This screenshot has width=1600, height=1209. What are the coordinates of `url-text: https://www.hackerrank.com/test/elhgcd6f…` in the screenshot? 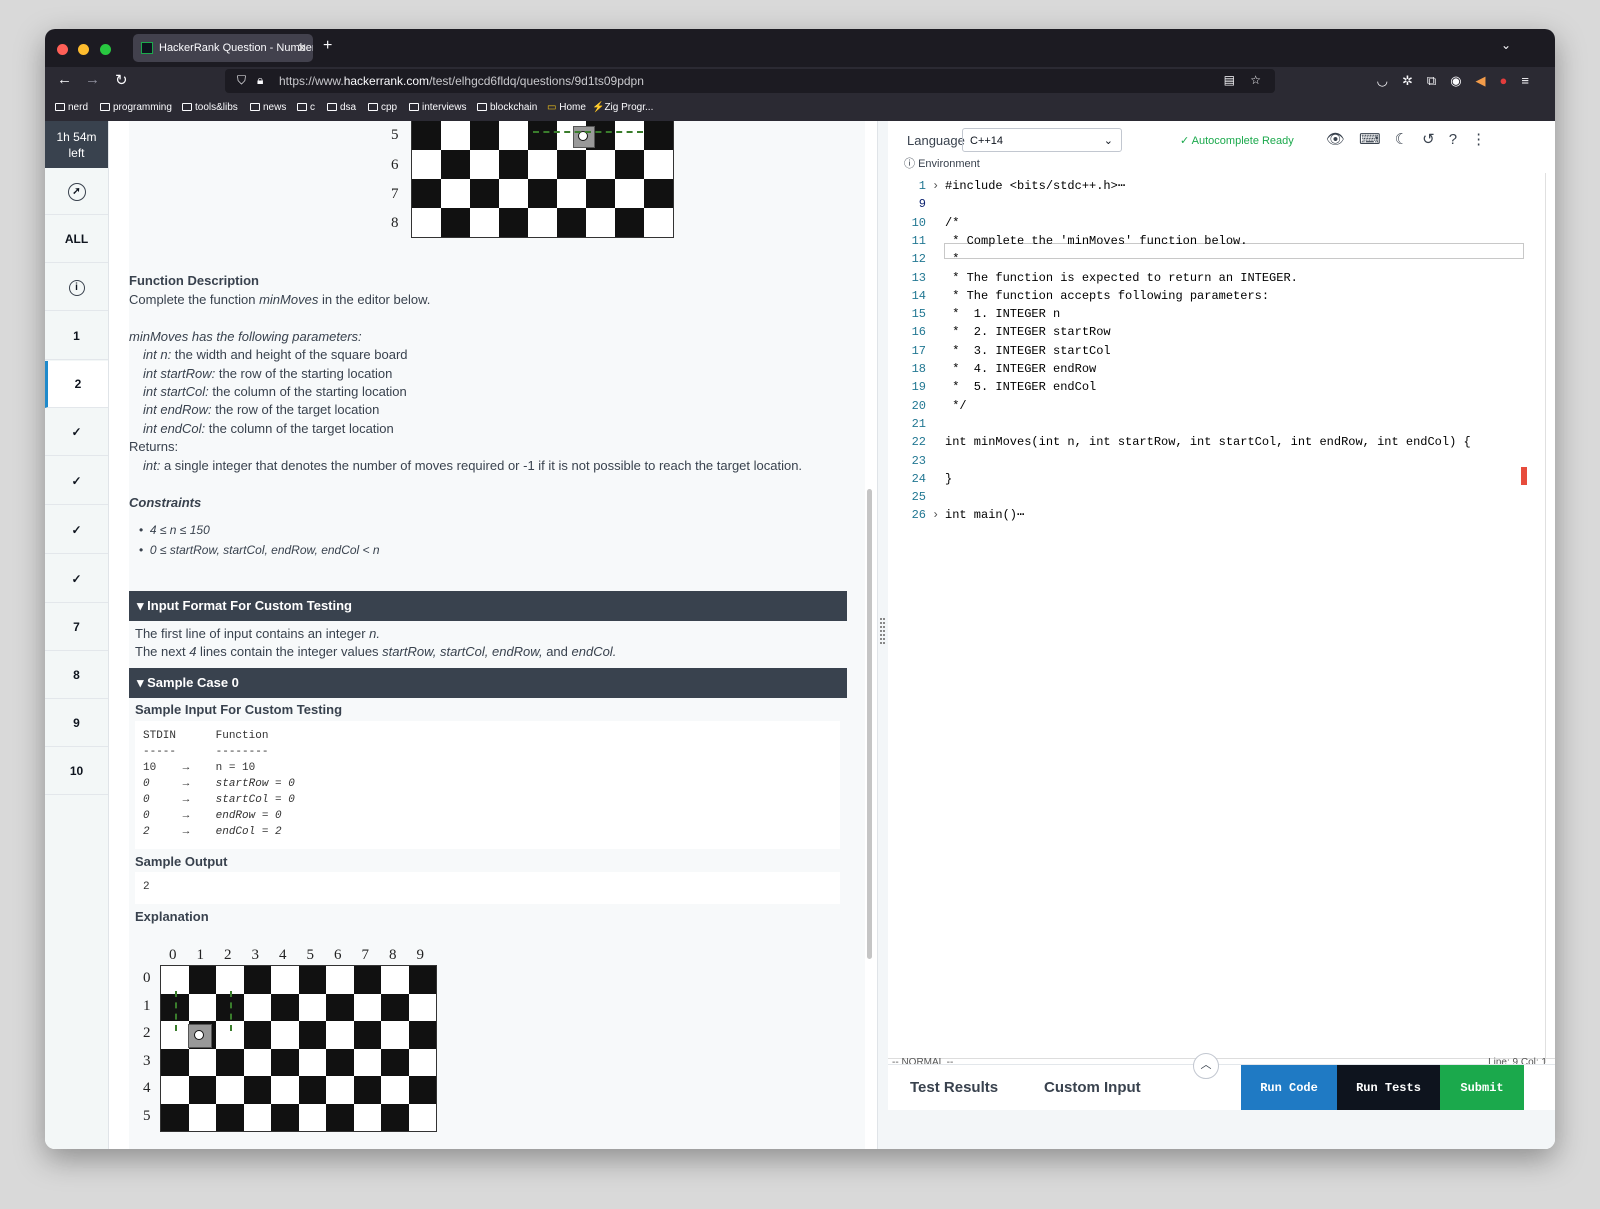 It's located at (461, 81).